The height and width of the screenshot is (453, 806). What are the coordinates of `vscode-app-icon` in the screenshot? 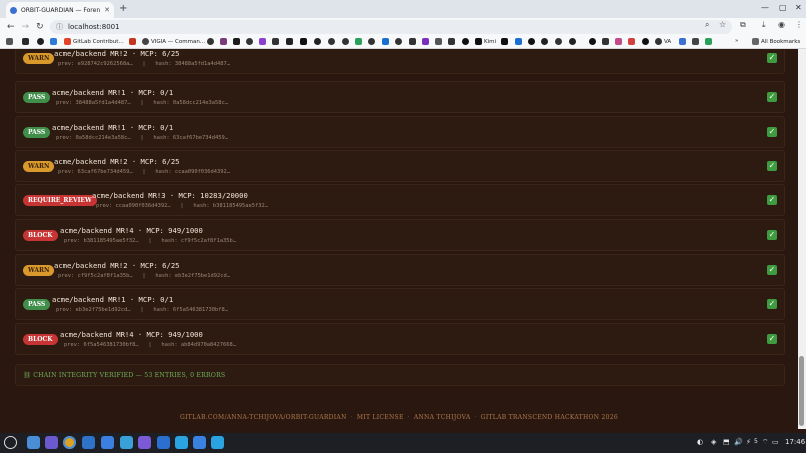 It's located at (126, 442).